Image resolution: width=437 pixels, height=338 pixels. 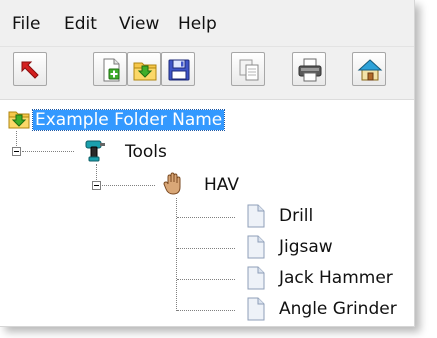 I want to click on home-button, so click(x=369, y=69).